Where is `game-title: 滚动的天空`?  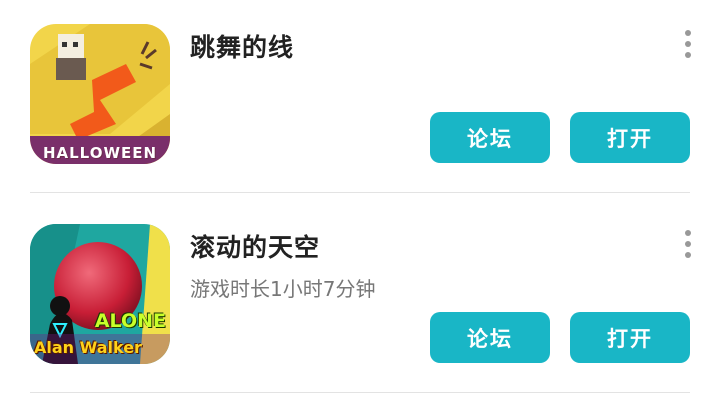 game-title: 滚动的天空 is located at coordinates (255, 247).